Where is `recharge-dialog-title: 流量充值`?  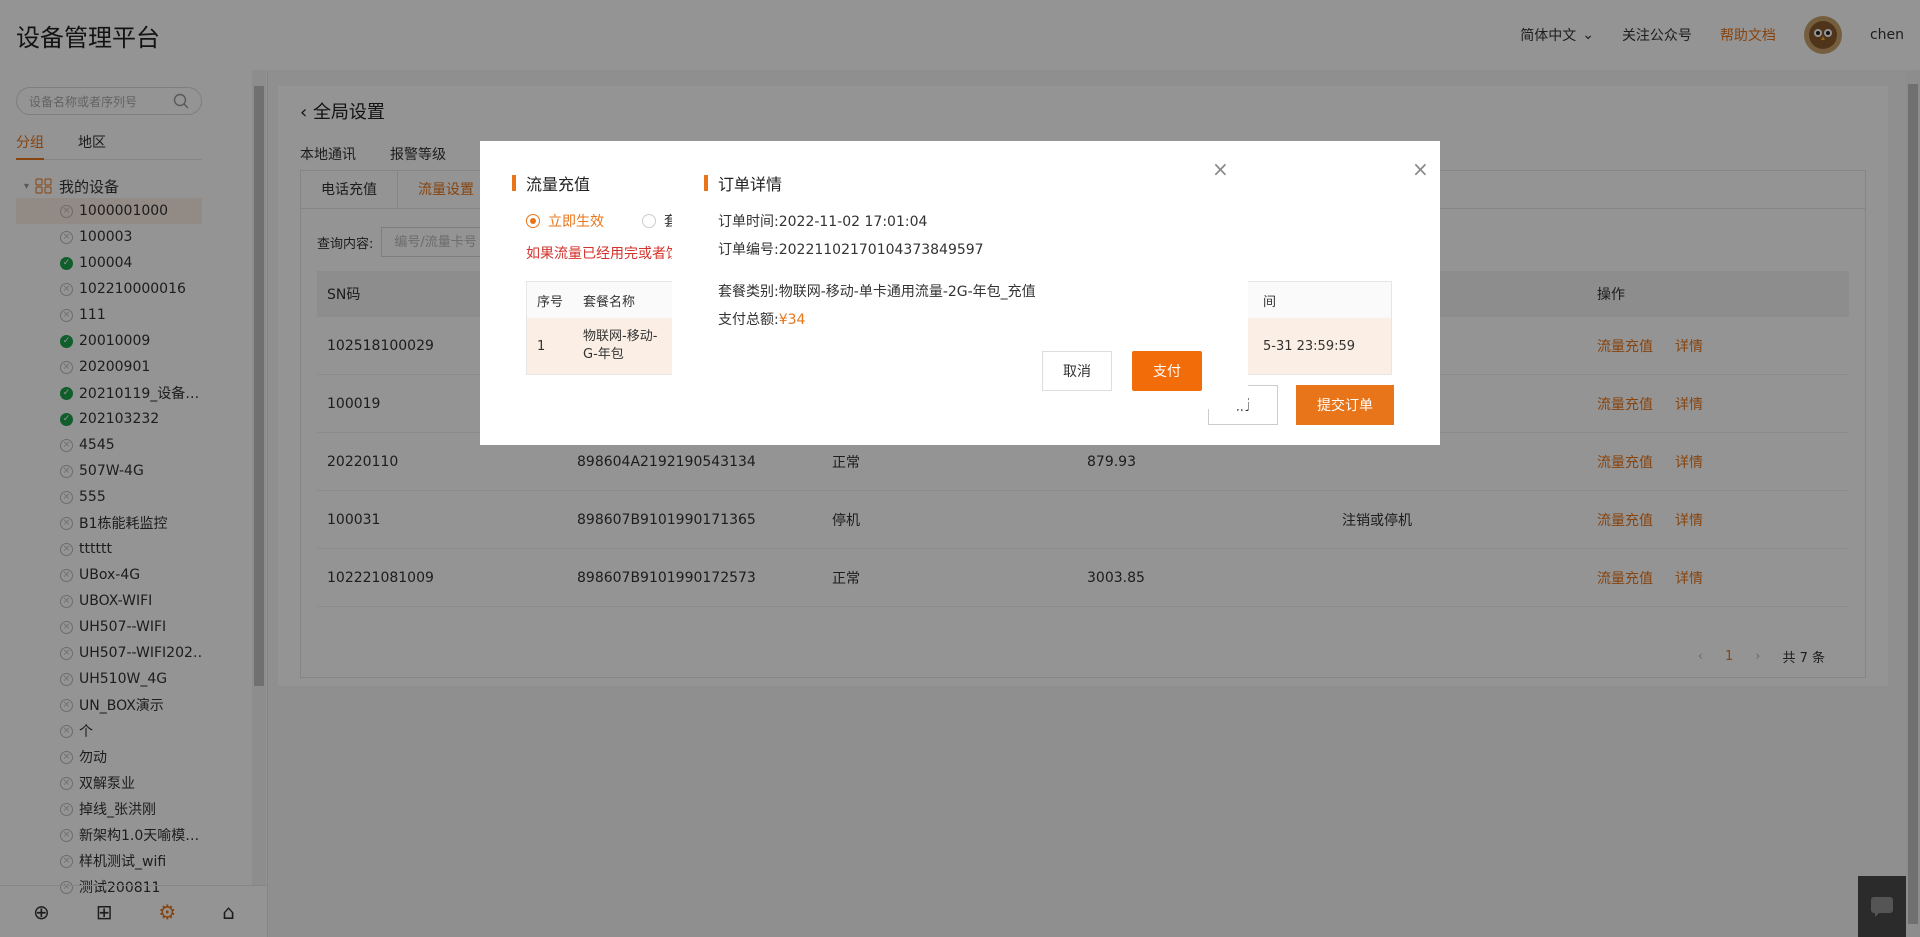 recharge-dialog-title: 流量充值 is located at coordinates (551, 183).